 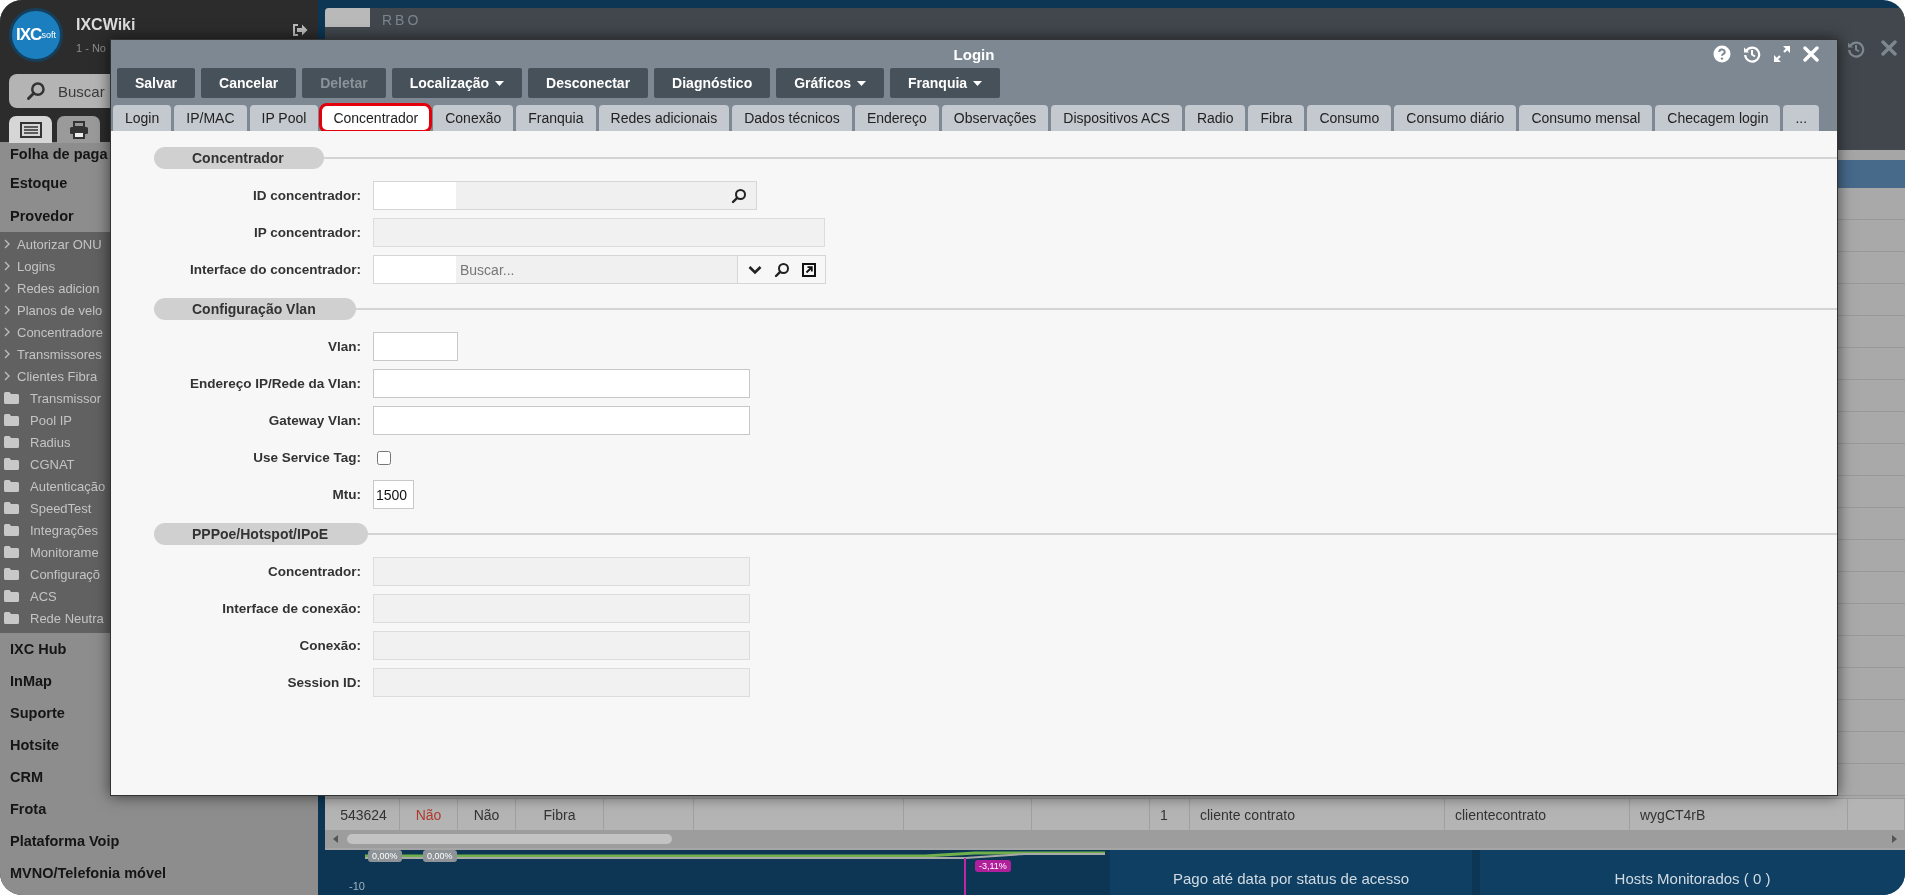 What do you see at coordinates (65, 574) in the screenshot?
I see `submenu-item: Configuraçõ` at bounding box center [65, 574].